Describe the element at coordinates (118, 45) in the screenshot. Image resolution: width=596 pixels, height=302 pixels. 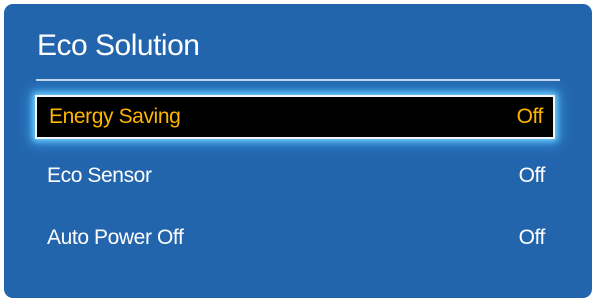
I see `panel-title: Eco Solution` at that location.